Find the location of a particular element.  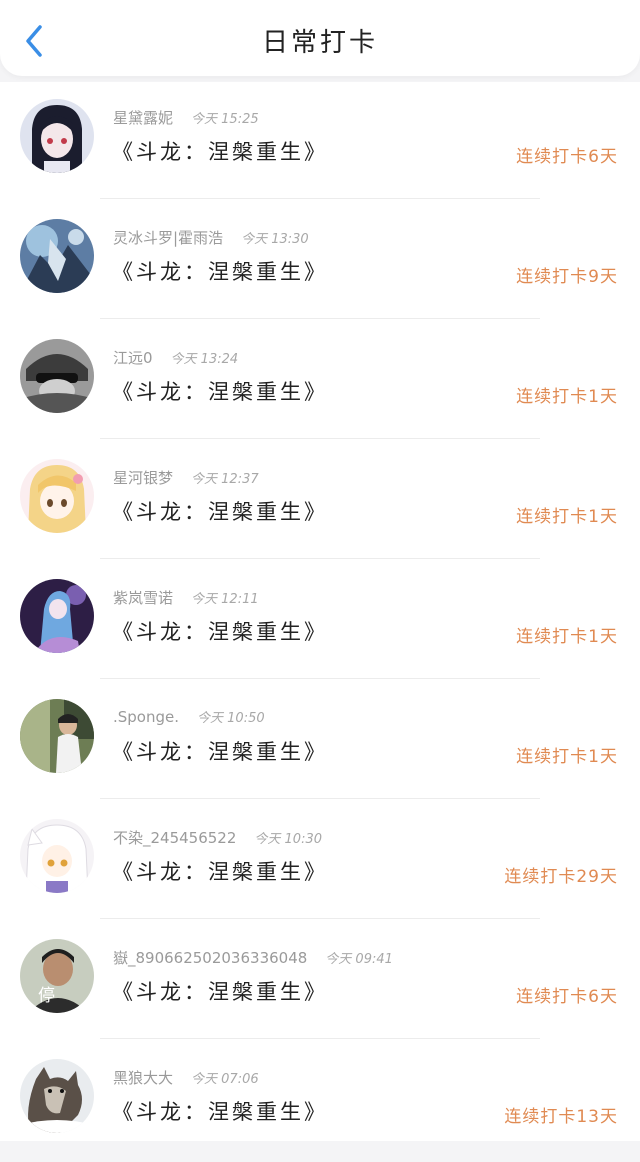

avatar-overlay-text: 停 is located at coordinates (46, 996).